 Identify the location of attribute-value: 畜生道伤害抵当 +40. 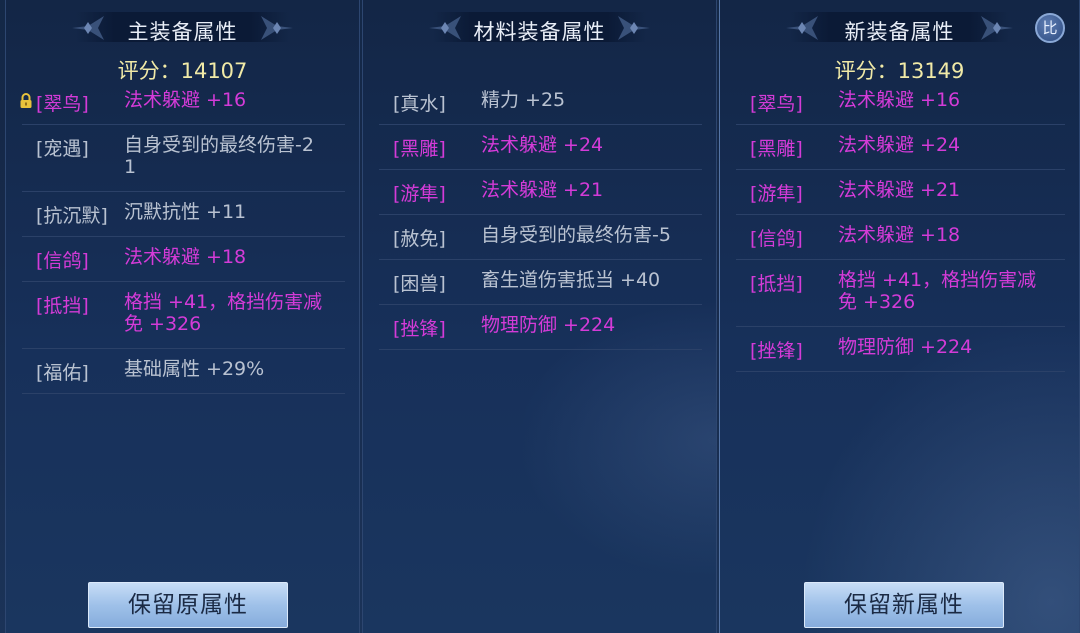
(571, 280).